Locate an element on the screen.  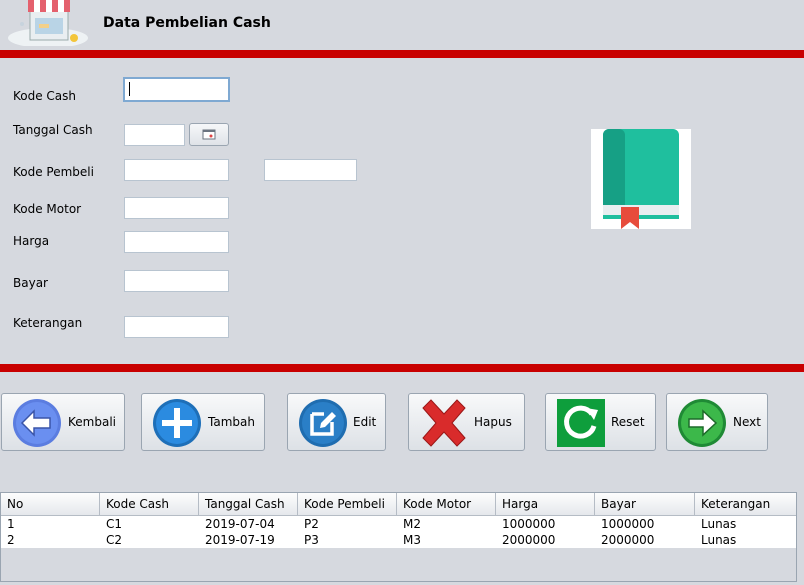
plus-icon is located at coordinates (177, 423).